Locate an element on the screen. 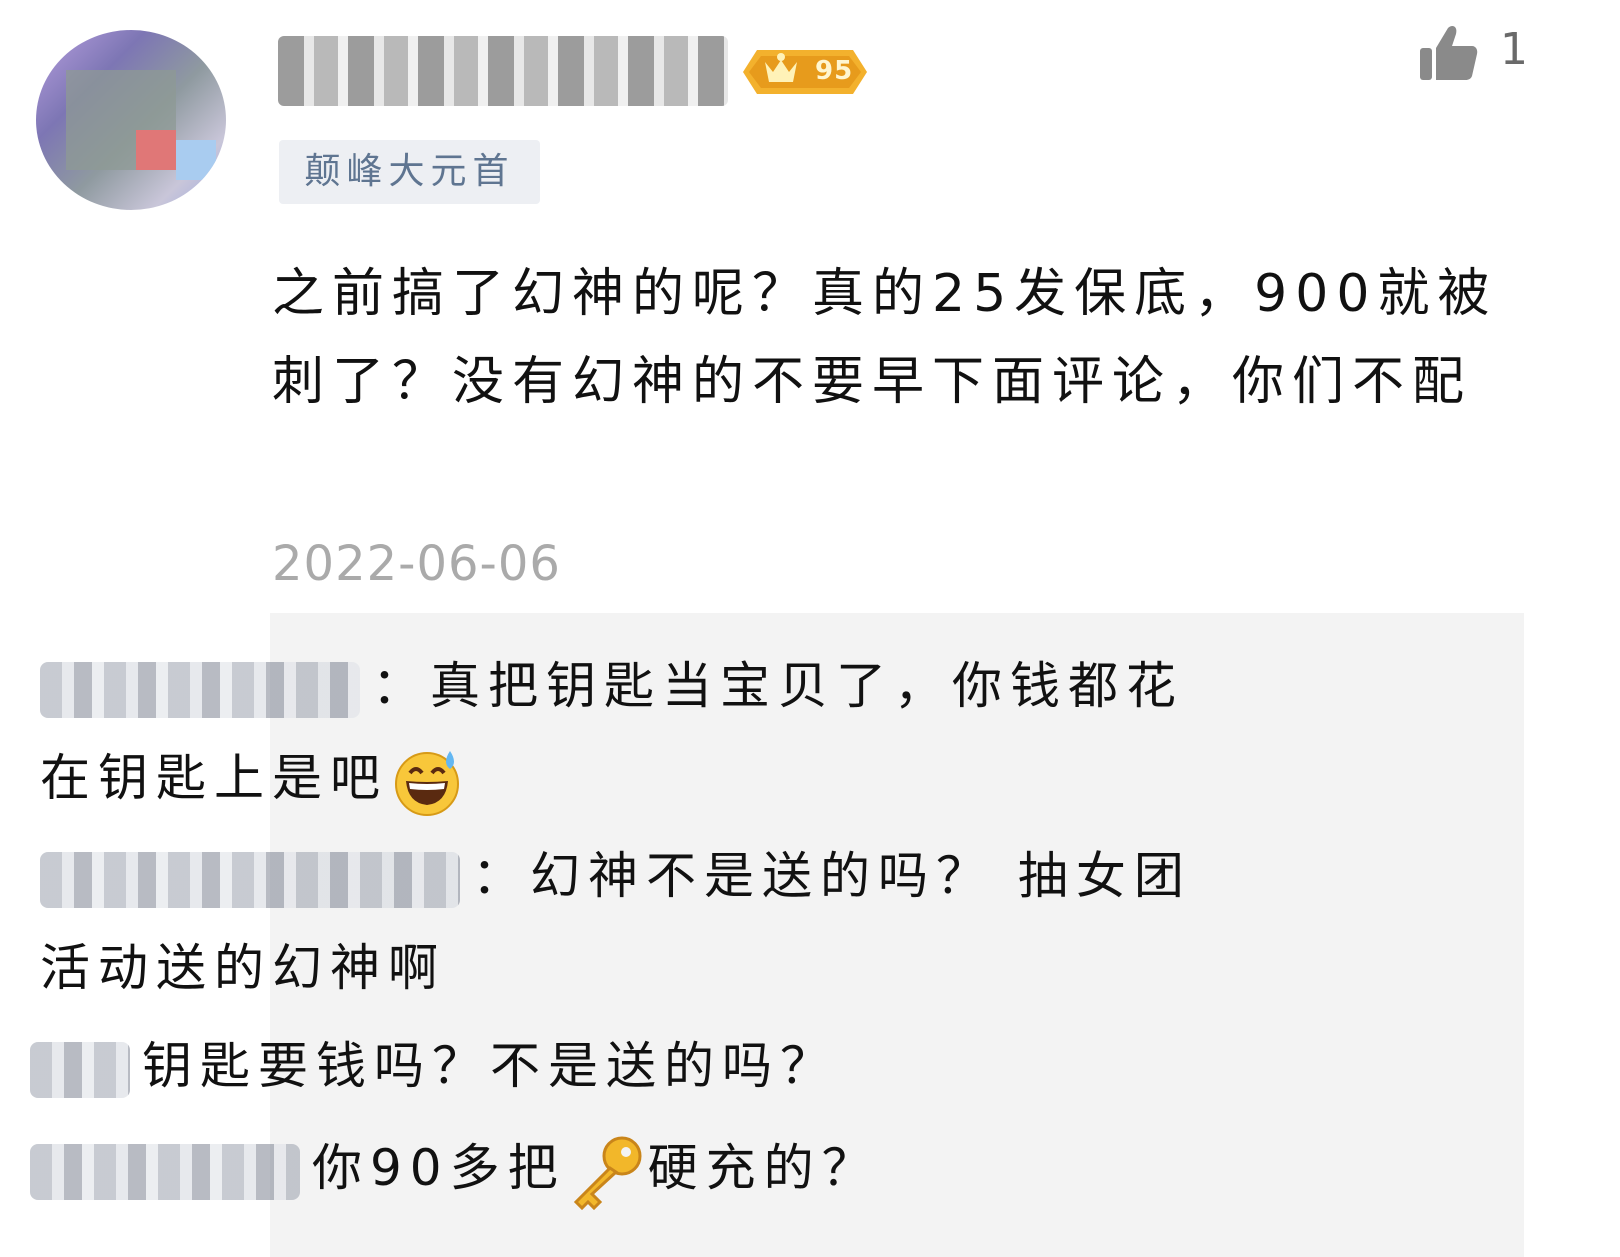  reply-item: 钥匙要钱吗？不是送的吗？ is located at coordinates (620, 1066).